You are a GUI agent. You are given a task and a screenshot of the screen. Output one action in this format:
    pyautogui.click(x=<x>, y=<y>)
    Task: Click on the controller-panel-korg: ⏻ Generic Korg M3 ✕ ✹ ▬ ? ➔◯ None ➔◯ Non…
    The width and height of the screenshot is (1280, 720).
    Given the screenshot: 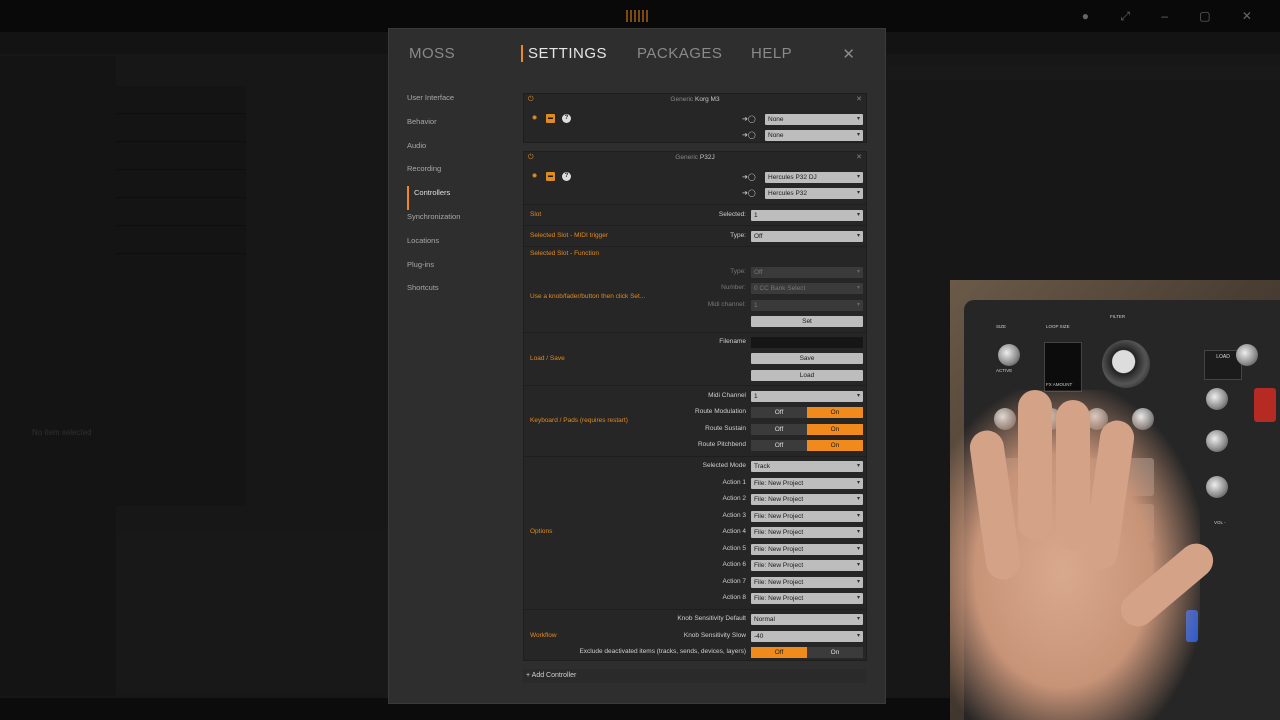 What is the action you would take?
    pyautogui.click(x=695, y=118)
    